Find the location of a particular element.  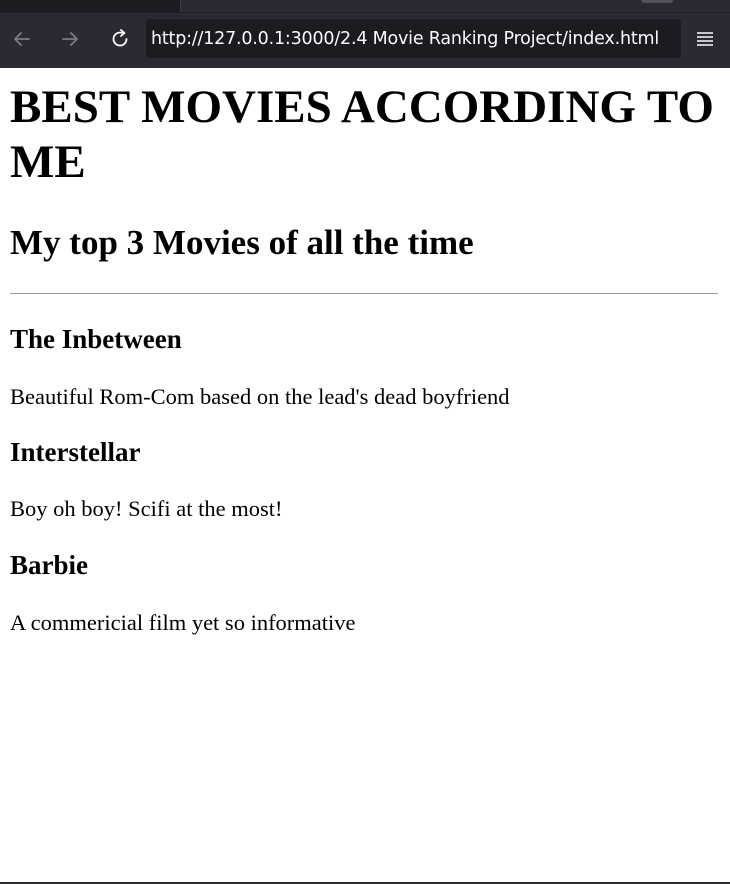

menu-button is located at coordinates (705, 39).